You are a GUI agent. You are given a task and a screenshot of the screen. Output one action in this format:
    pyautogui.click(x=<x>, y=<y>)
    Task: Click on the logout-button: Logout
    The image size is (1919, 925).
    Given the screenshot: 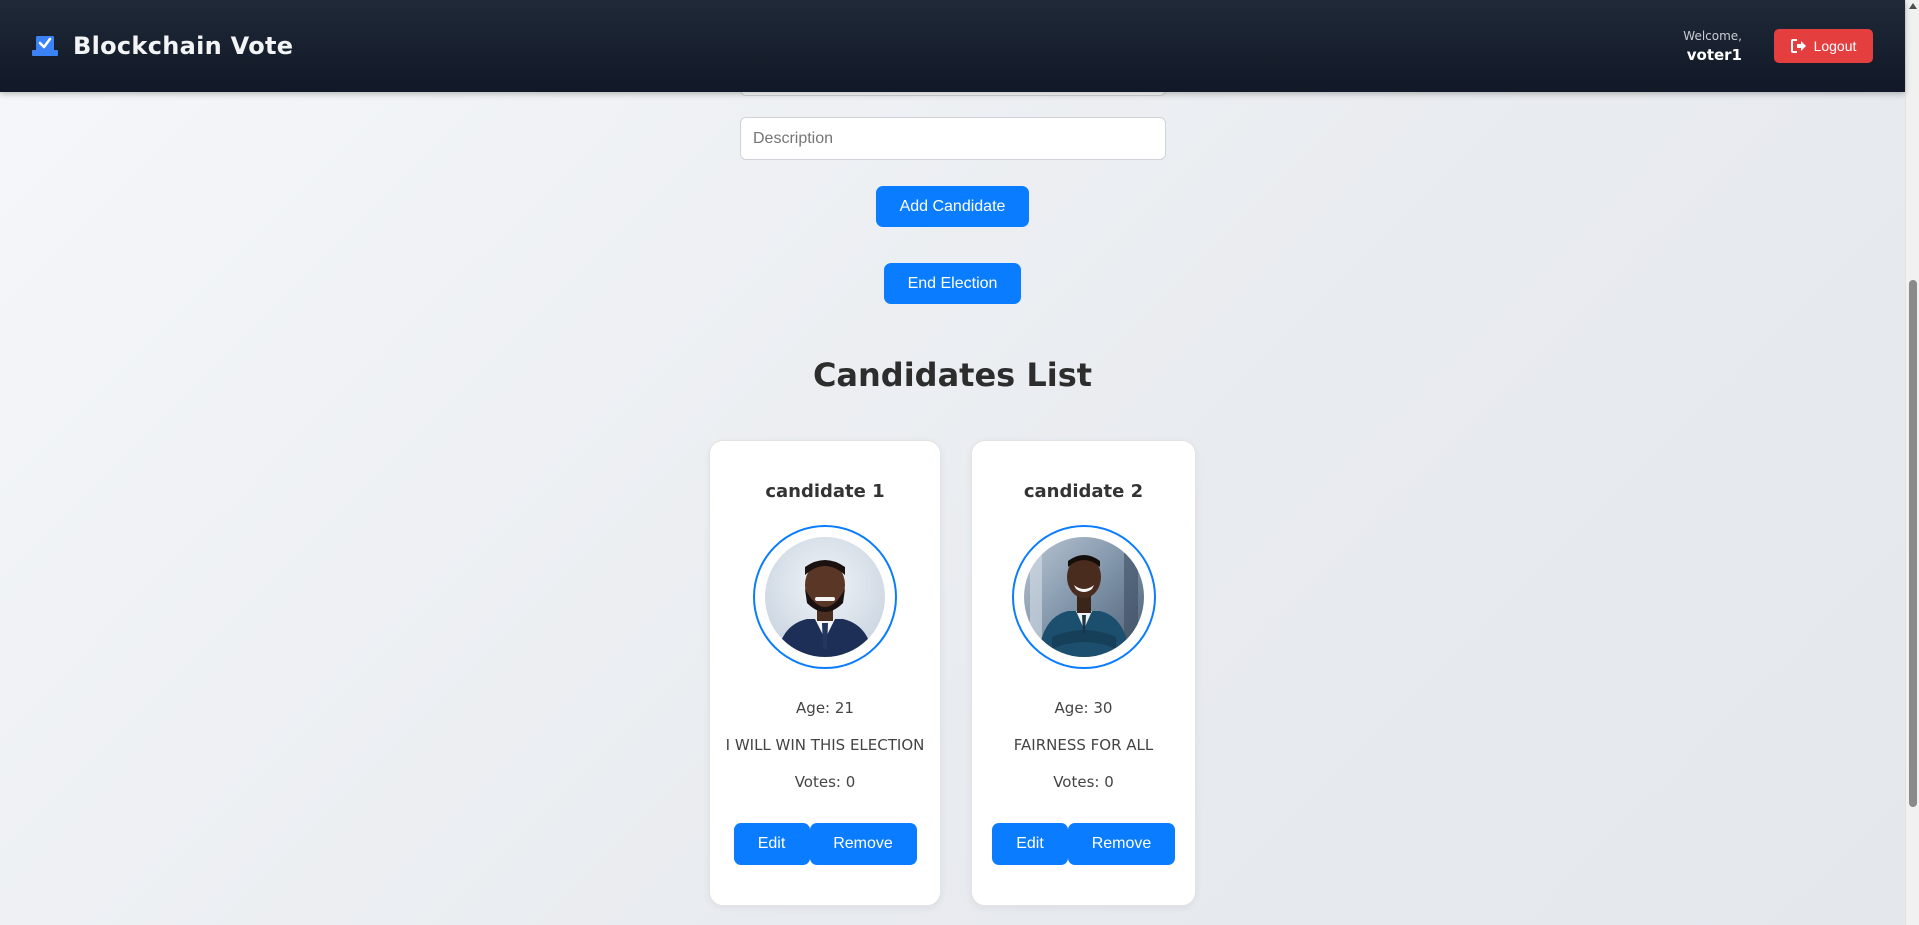 What is the action you would take?
    pyautogui.click(x=1823, y=46)
    